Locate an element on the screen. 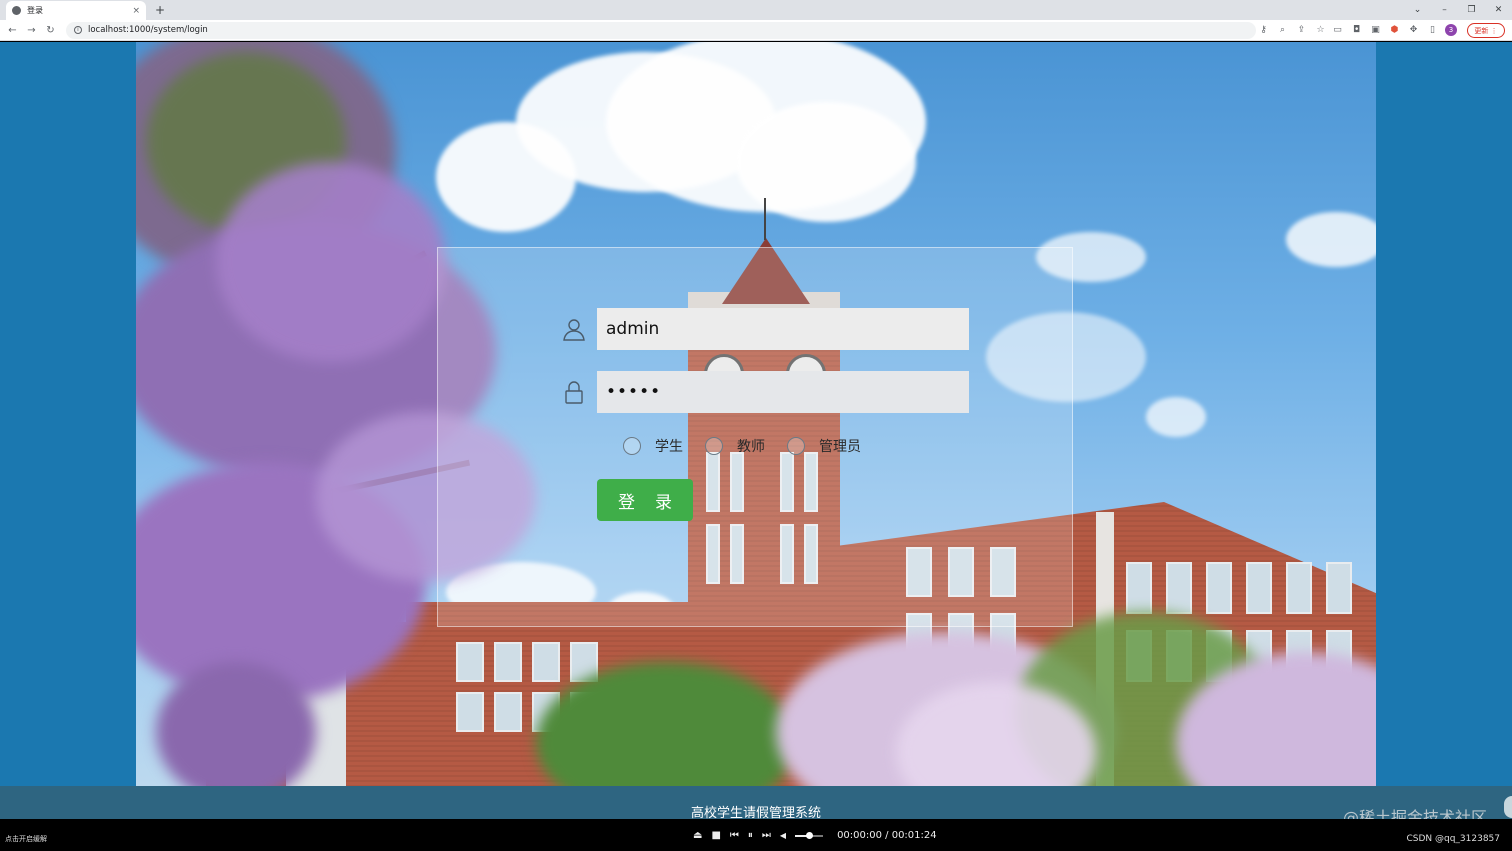 Image resolution: width=1512 pixels, height=851 pixels. update-button: 更新 ⋮ is located at coordinates (1486, 30).